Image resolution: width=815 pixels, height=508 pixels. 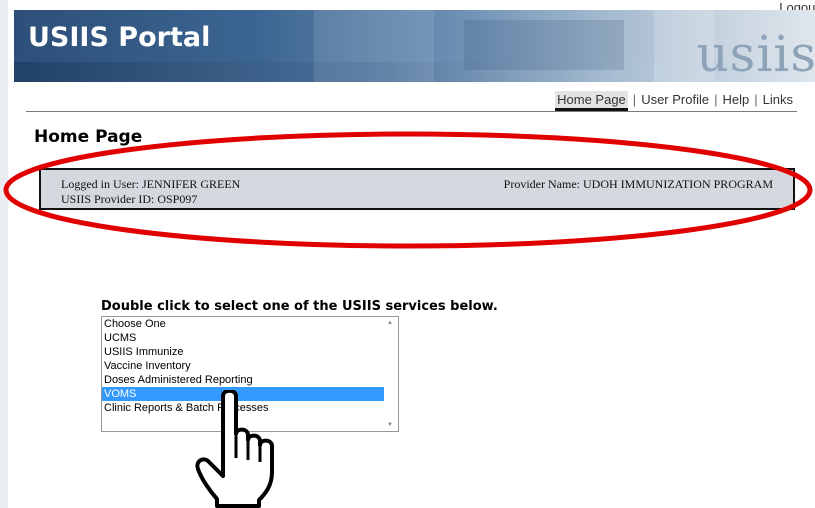 What do you see at coordinates (250, 366) in the screenshot?
I see `service-option: Vaccine Inventory` at bounding box center [250, 366].